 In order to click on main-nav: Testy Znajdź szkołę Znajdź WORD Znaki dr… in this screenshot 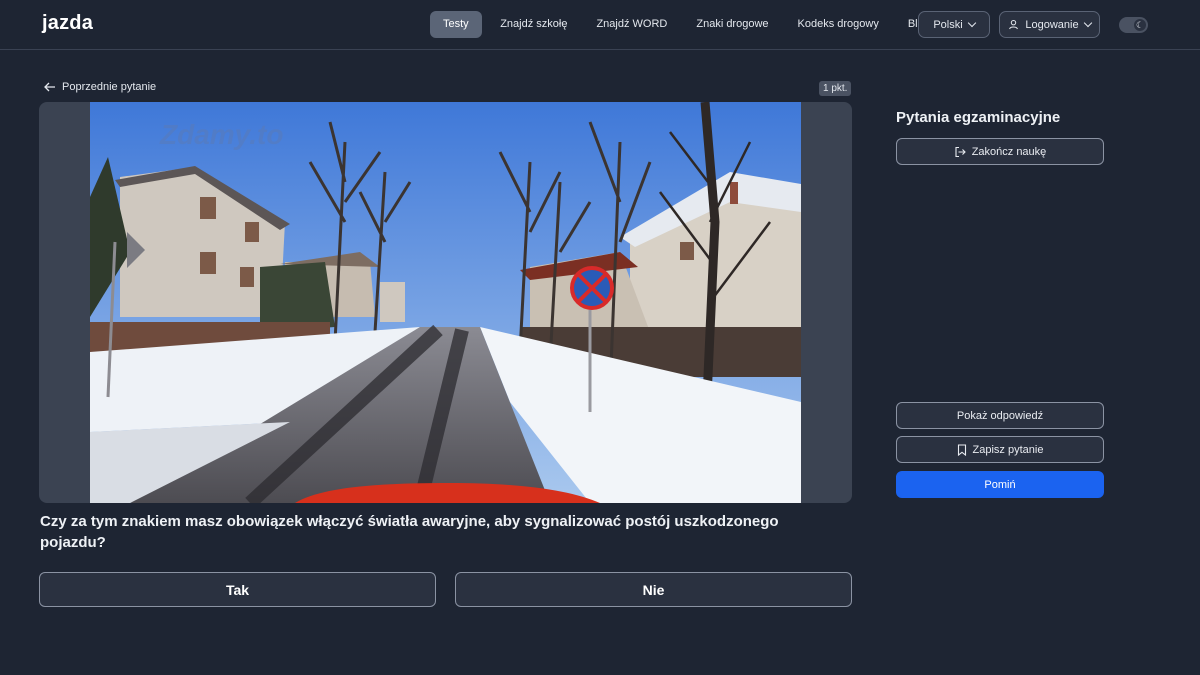, I will do `click(687, 24)`.